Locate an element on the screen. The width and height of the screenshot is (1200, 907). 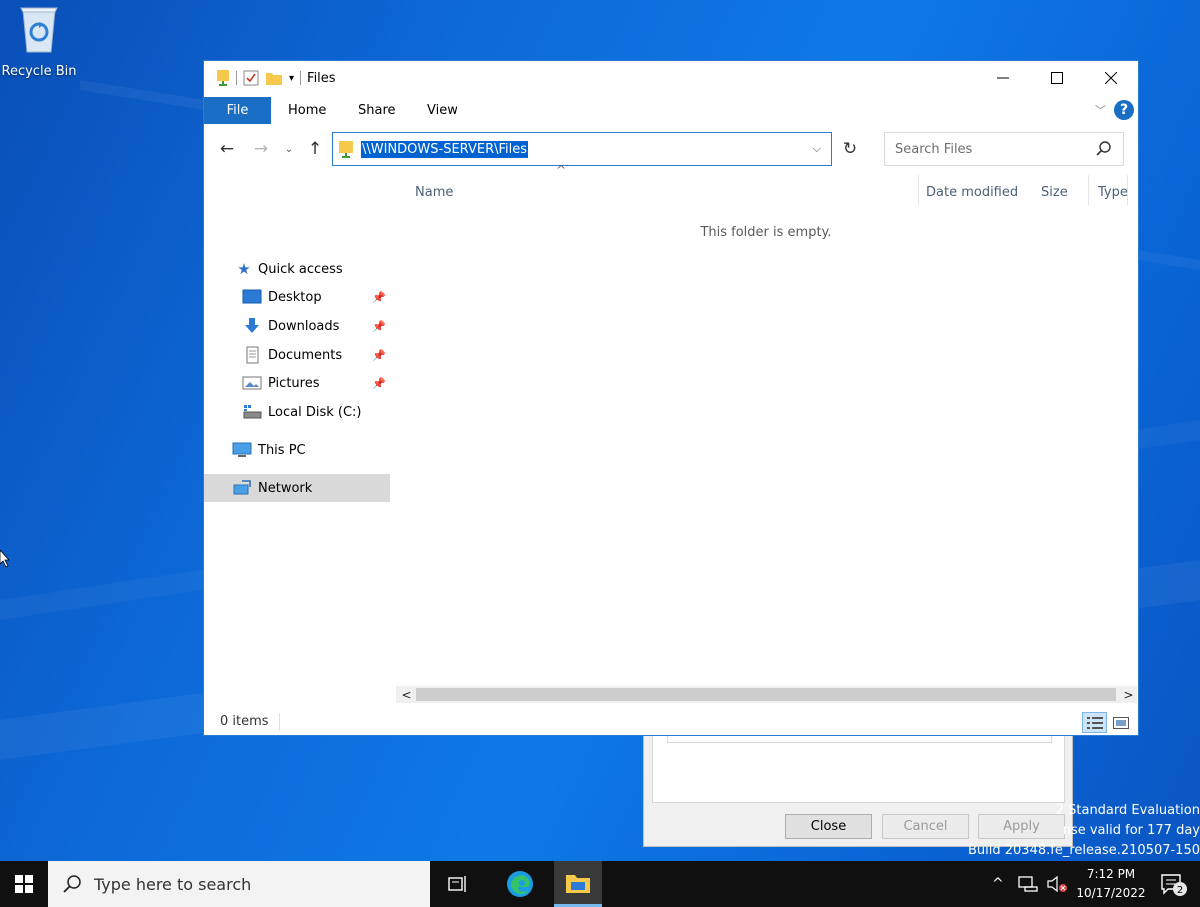
edge-button is located at coordinates (520, 884).